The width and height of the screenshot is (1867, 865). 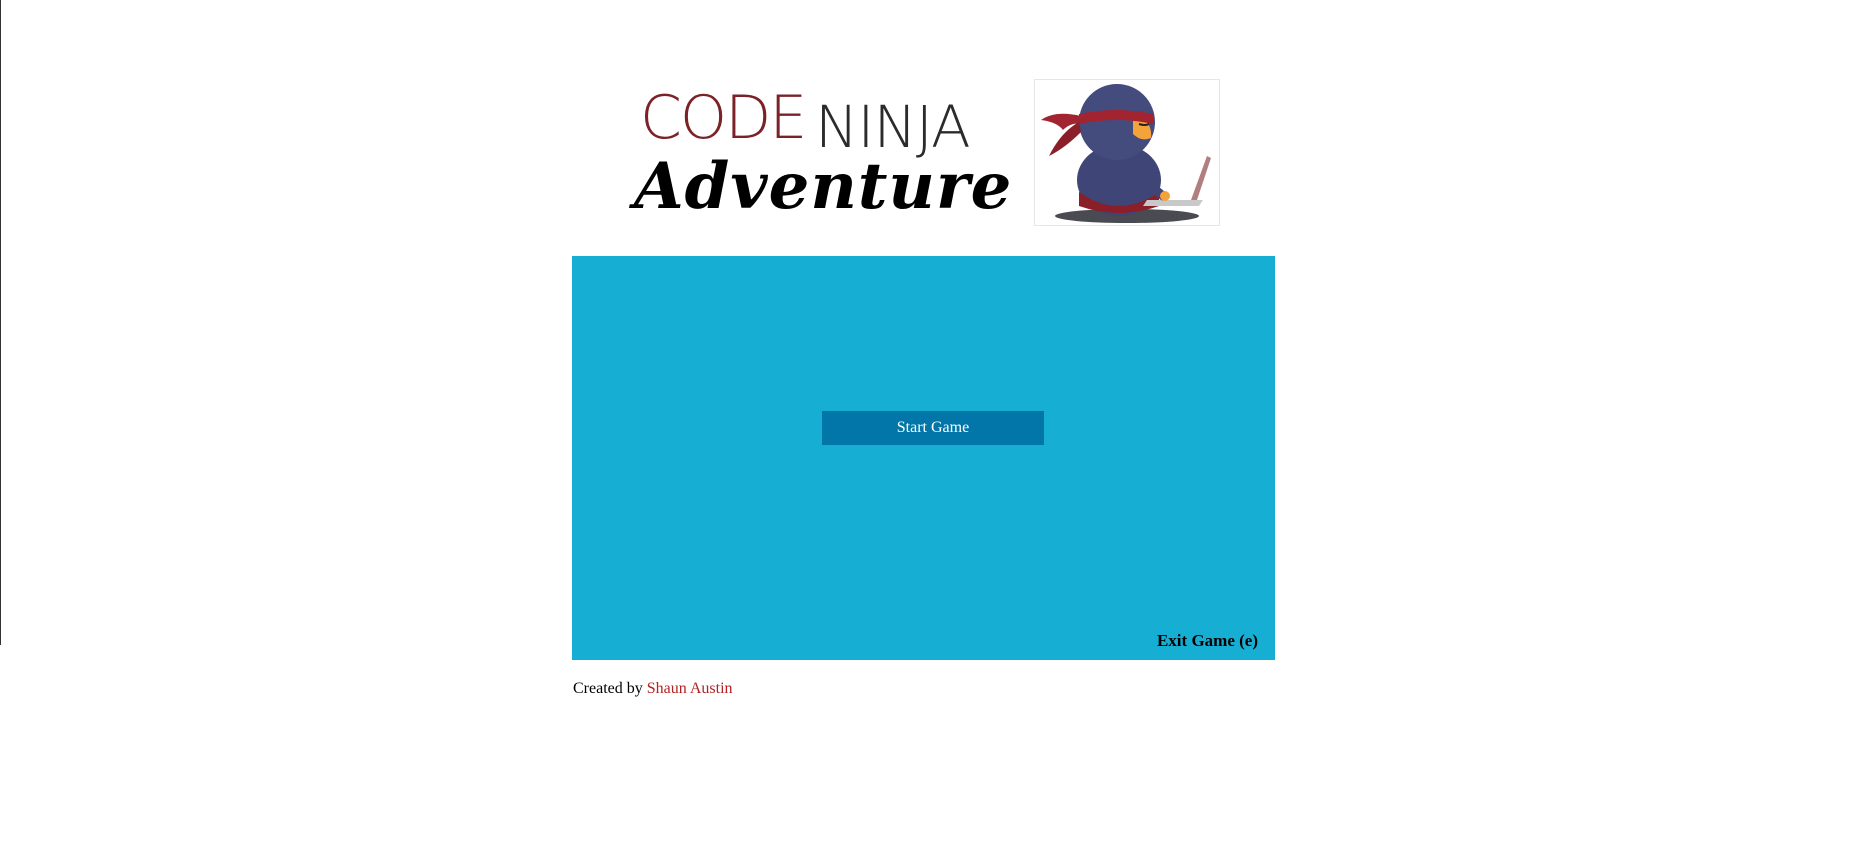 What do you see at coordinates (723, 118) in the screenshot?
I see `logo-code-text: CODE` at bounding box center [723, 118].